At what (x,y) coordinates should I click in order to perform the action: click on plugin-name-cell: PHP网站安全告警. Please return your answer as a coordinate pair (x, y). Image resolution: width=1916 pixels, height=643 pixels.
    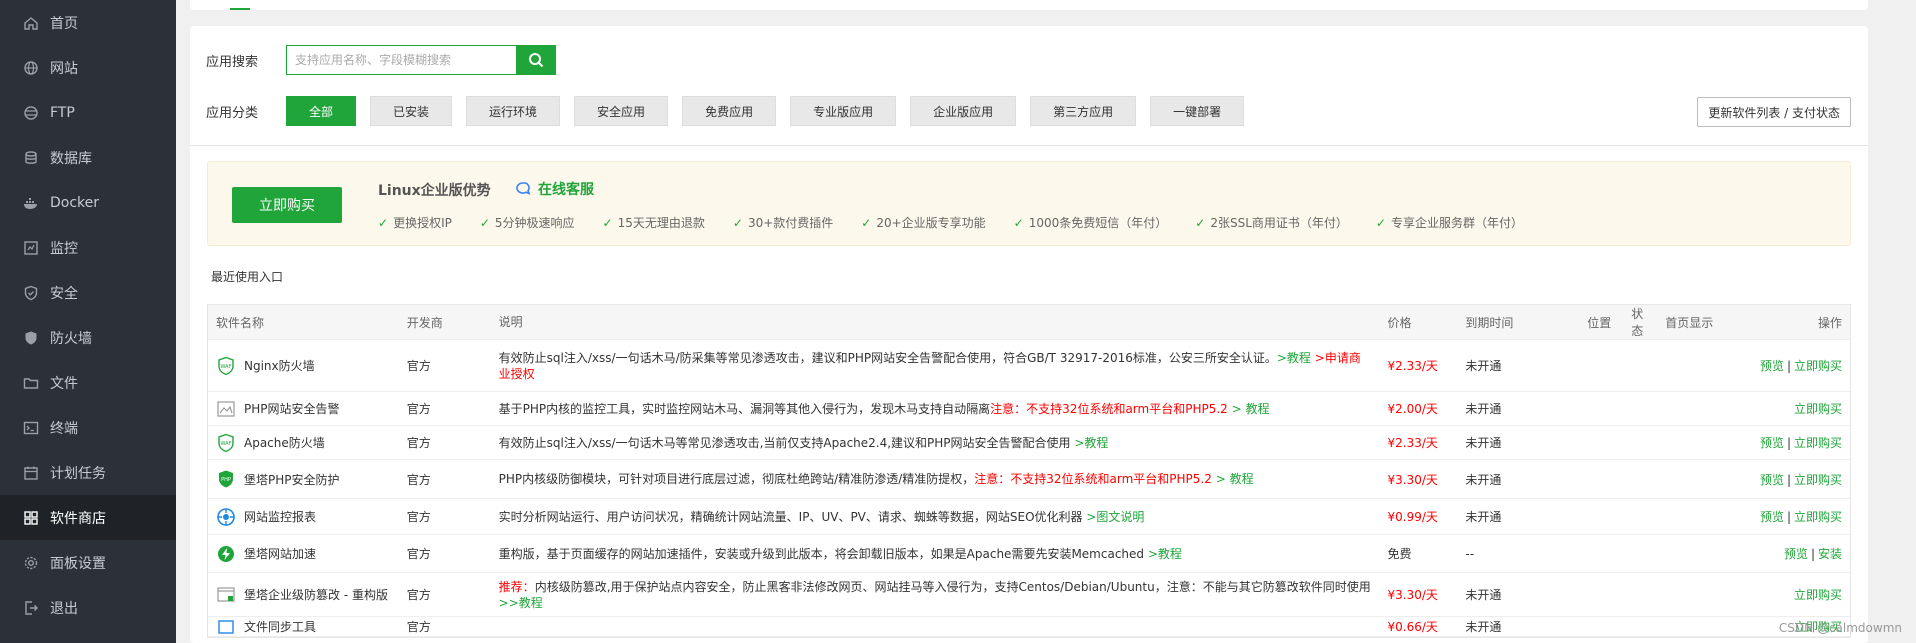
    Looking at the image, I should click on (303, 409).